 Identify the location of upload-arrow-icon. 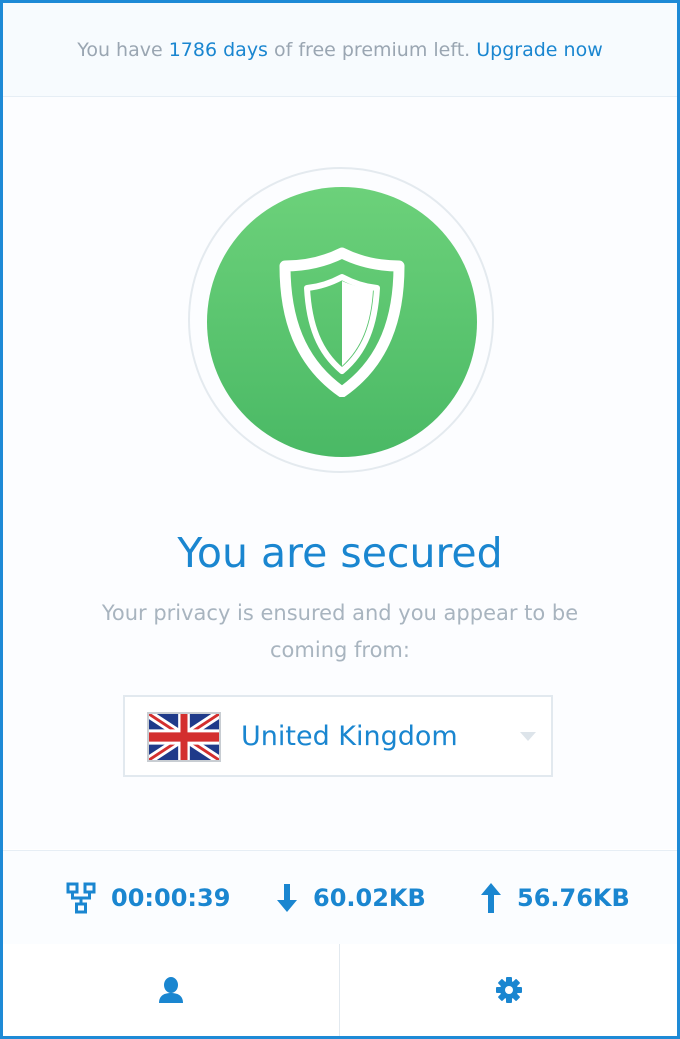
(491, 898).